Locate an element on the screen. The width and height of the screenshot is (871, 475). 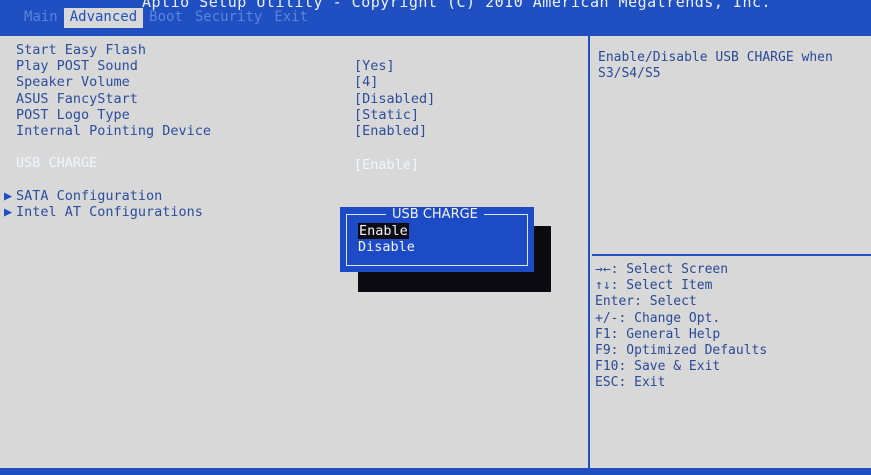
tab-exit: Exit is located at coordinates (291, 18).